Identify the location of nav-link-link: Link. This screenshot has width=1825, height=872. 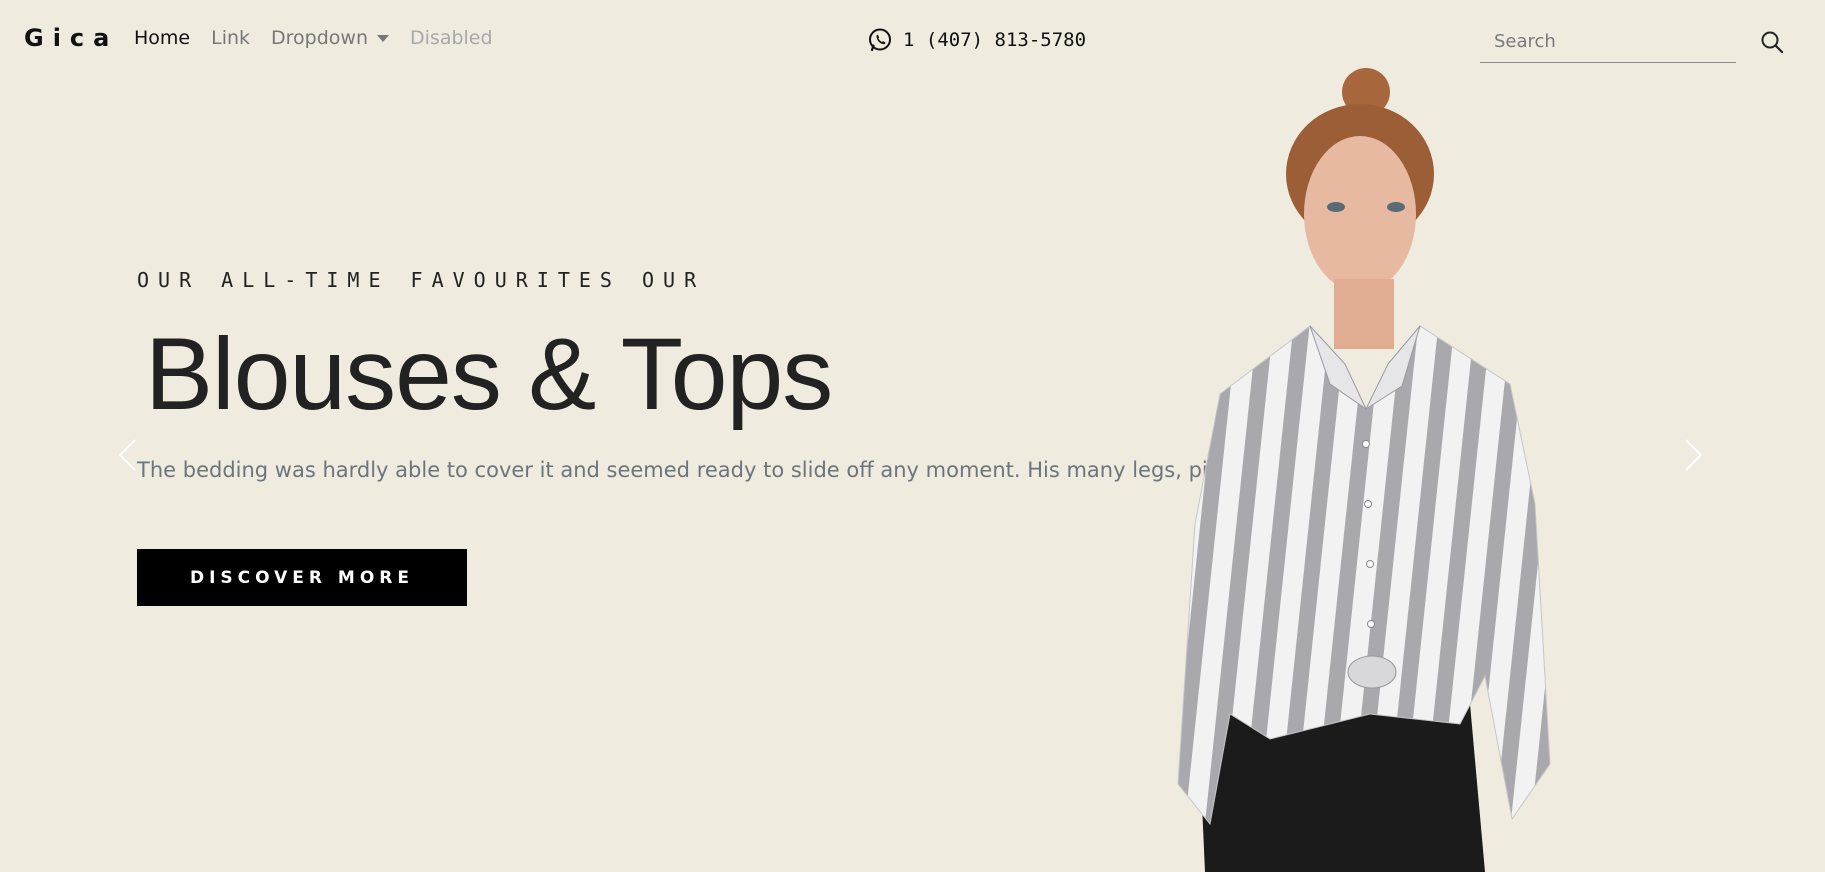
(230, 38).